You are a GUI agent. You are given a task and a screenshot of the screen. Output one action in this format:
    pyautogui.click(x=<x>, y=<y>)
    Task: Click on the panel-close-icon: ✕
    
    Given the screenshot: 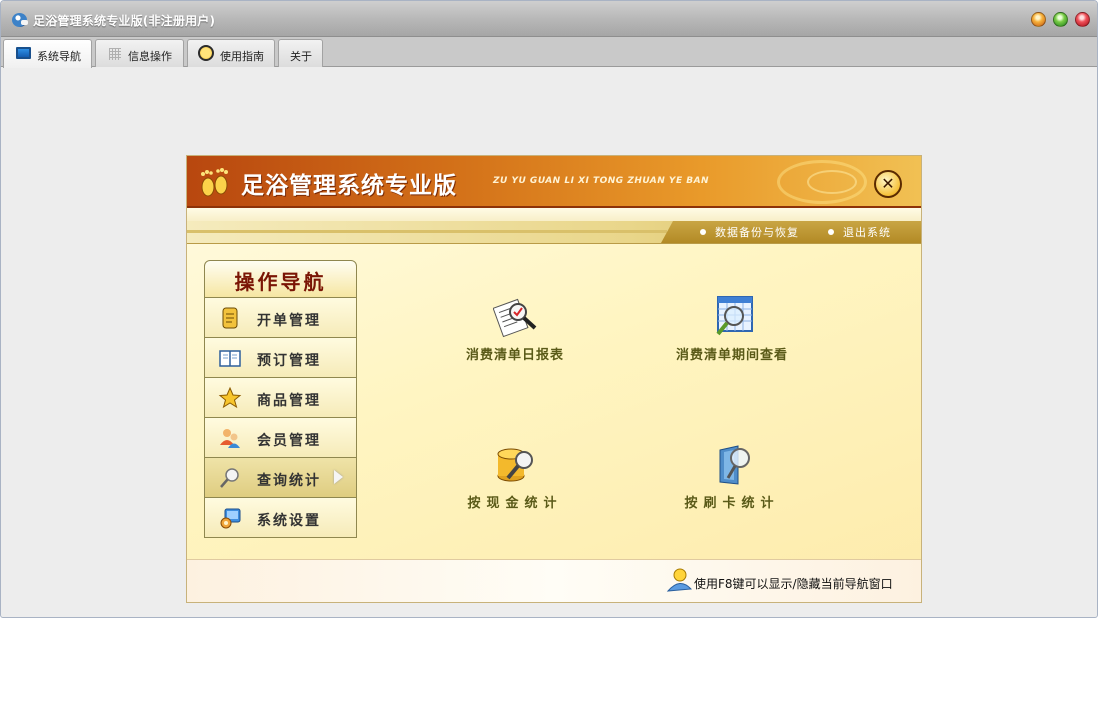 What is the action you would take?
    pyautogui.click(x=888, y=184)
    